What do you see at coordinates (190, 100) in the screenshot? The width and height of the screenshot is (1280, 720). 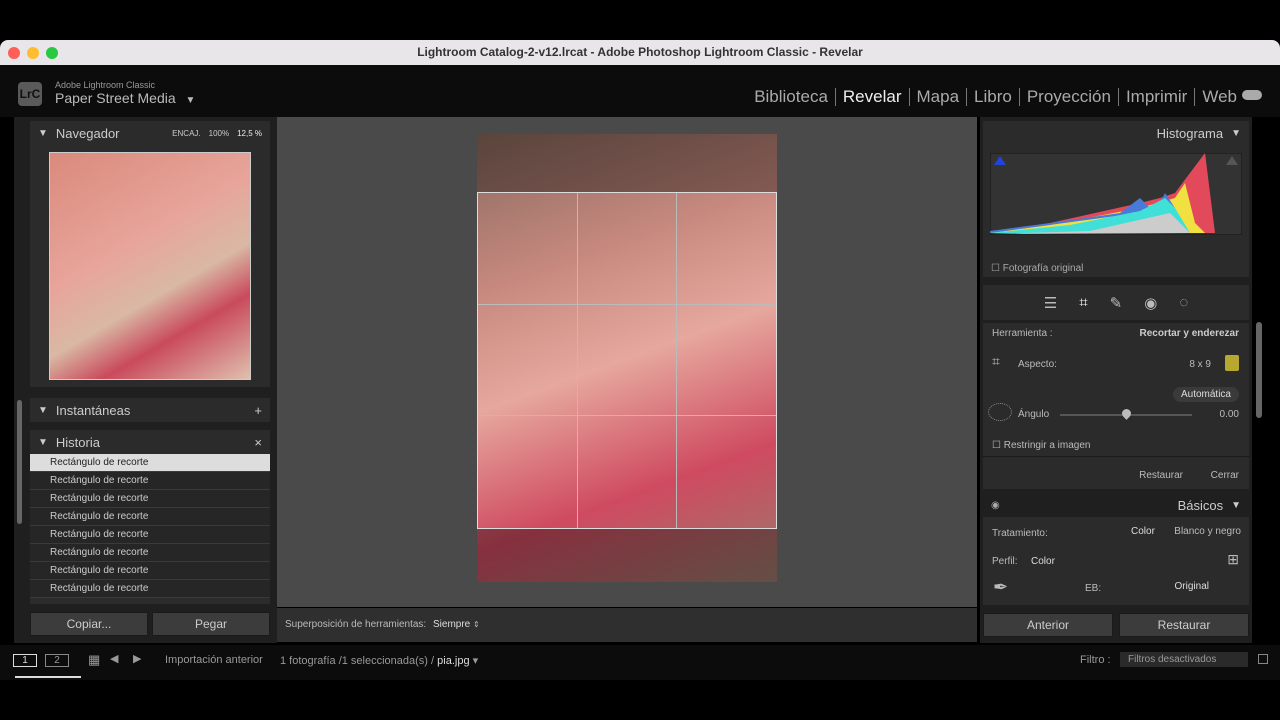 I see `dropdown-icon: ▼` at bounding box center [190, 100].